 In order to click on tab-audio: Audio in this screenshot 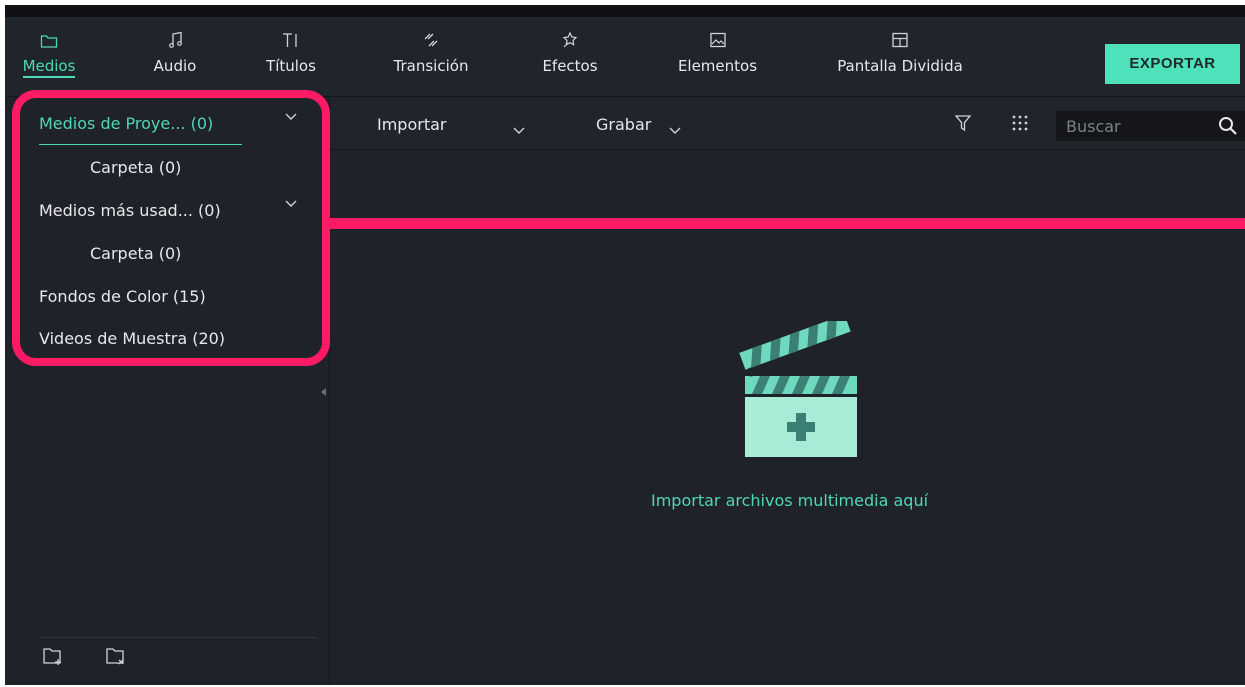, I will do `click(175, 53)`.